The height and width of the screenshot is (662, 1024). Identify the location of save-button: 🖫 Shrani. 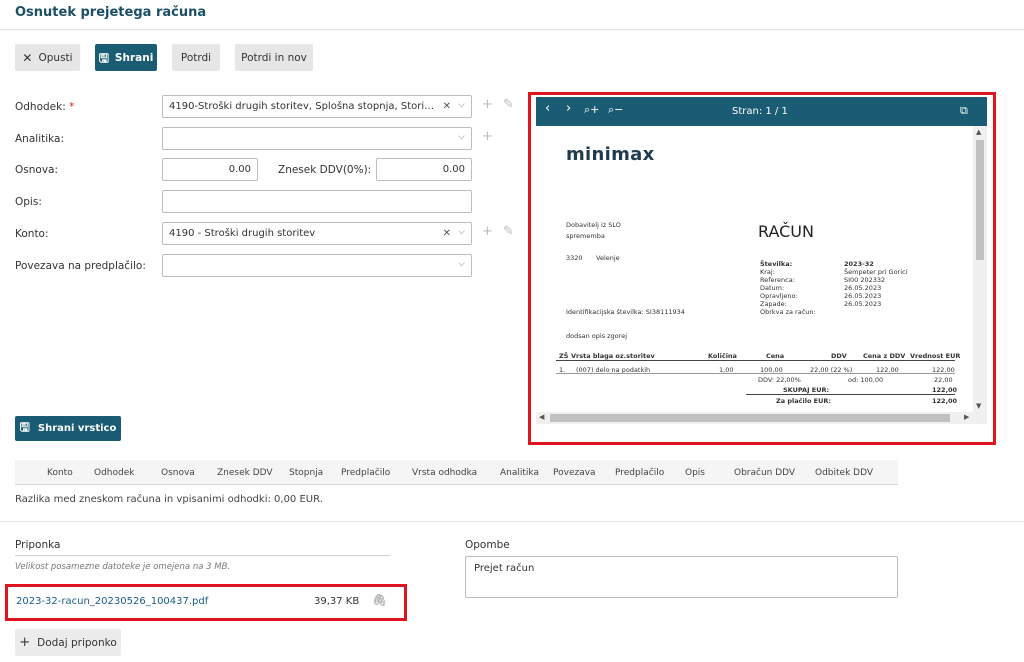
(126, 57).